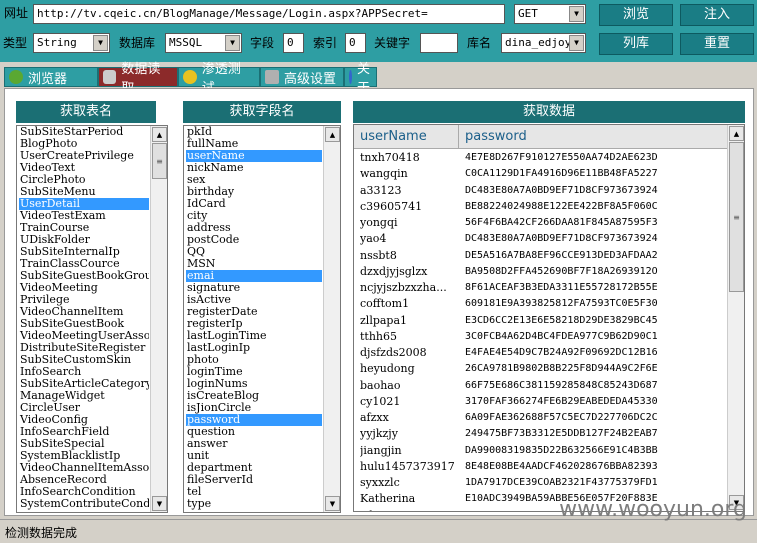  I want to click on list-item: postCode, so click(254, 240).